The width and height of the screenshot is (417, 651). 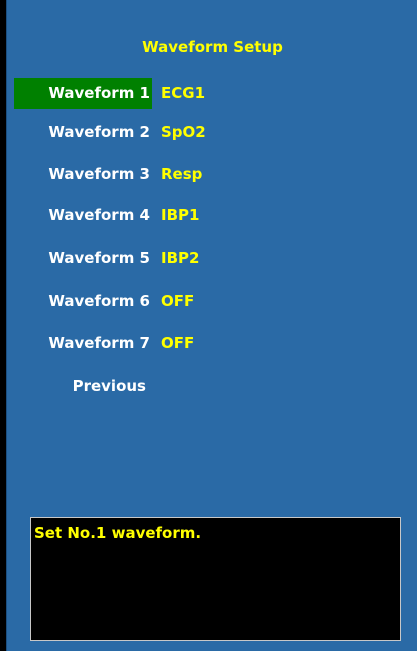 I want to click on waveform-row-4: Waveform 4 IBP1, so click(x=204, y=215).